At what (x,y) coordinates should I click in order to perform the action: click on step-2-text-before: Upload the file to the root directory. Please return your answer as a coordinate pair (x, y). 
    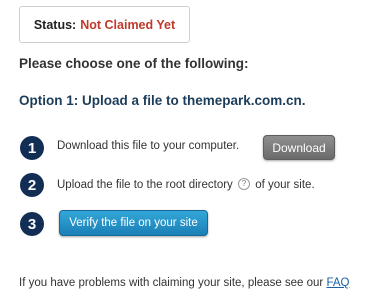
    Looking at the image, I should click on (145, 185).